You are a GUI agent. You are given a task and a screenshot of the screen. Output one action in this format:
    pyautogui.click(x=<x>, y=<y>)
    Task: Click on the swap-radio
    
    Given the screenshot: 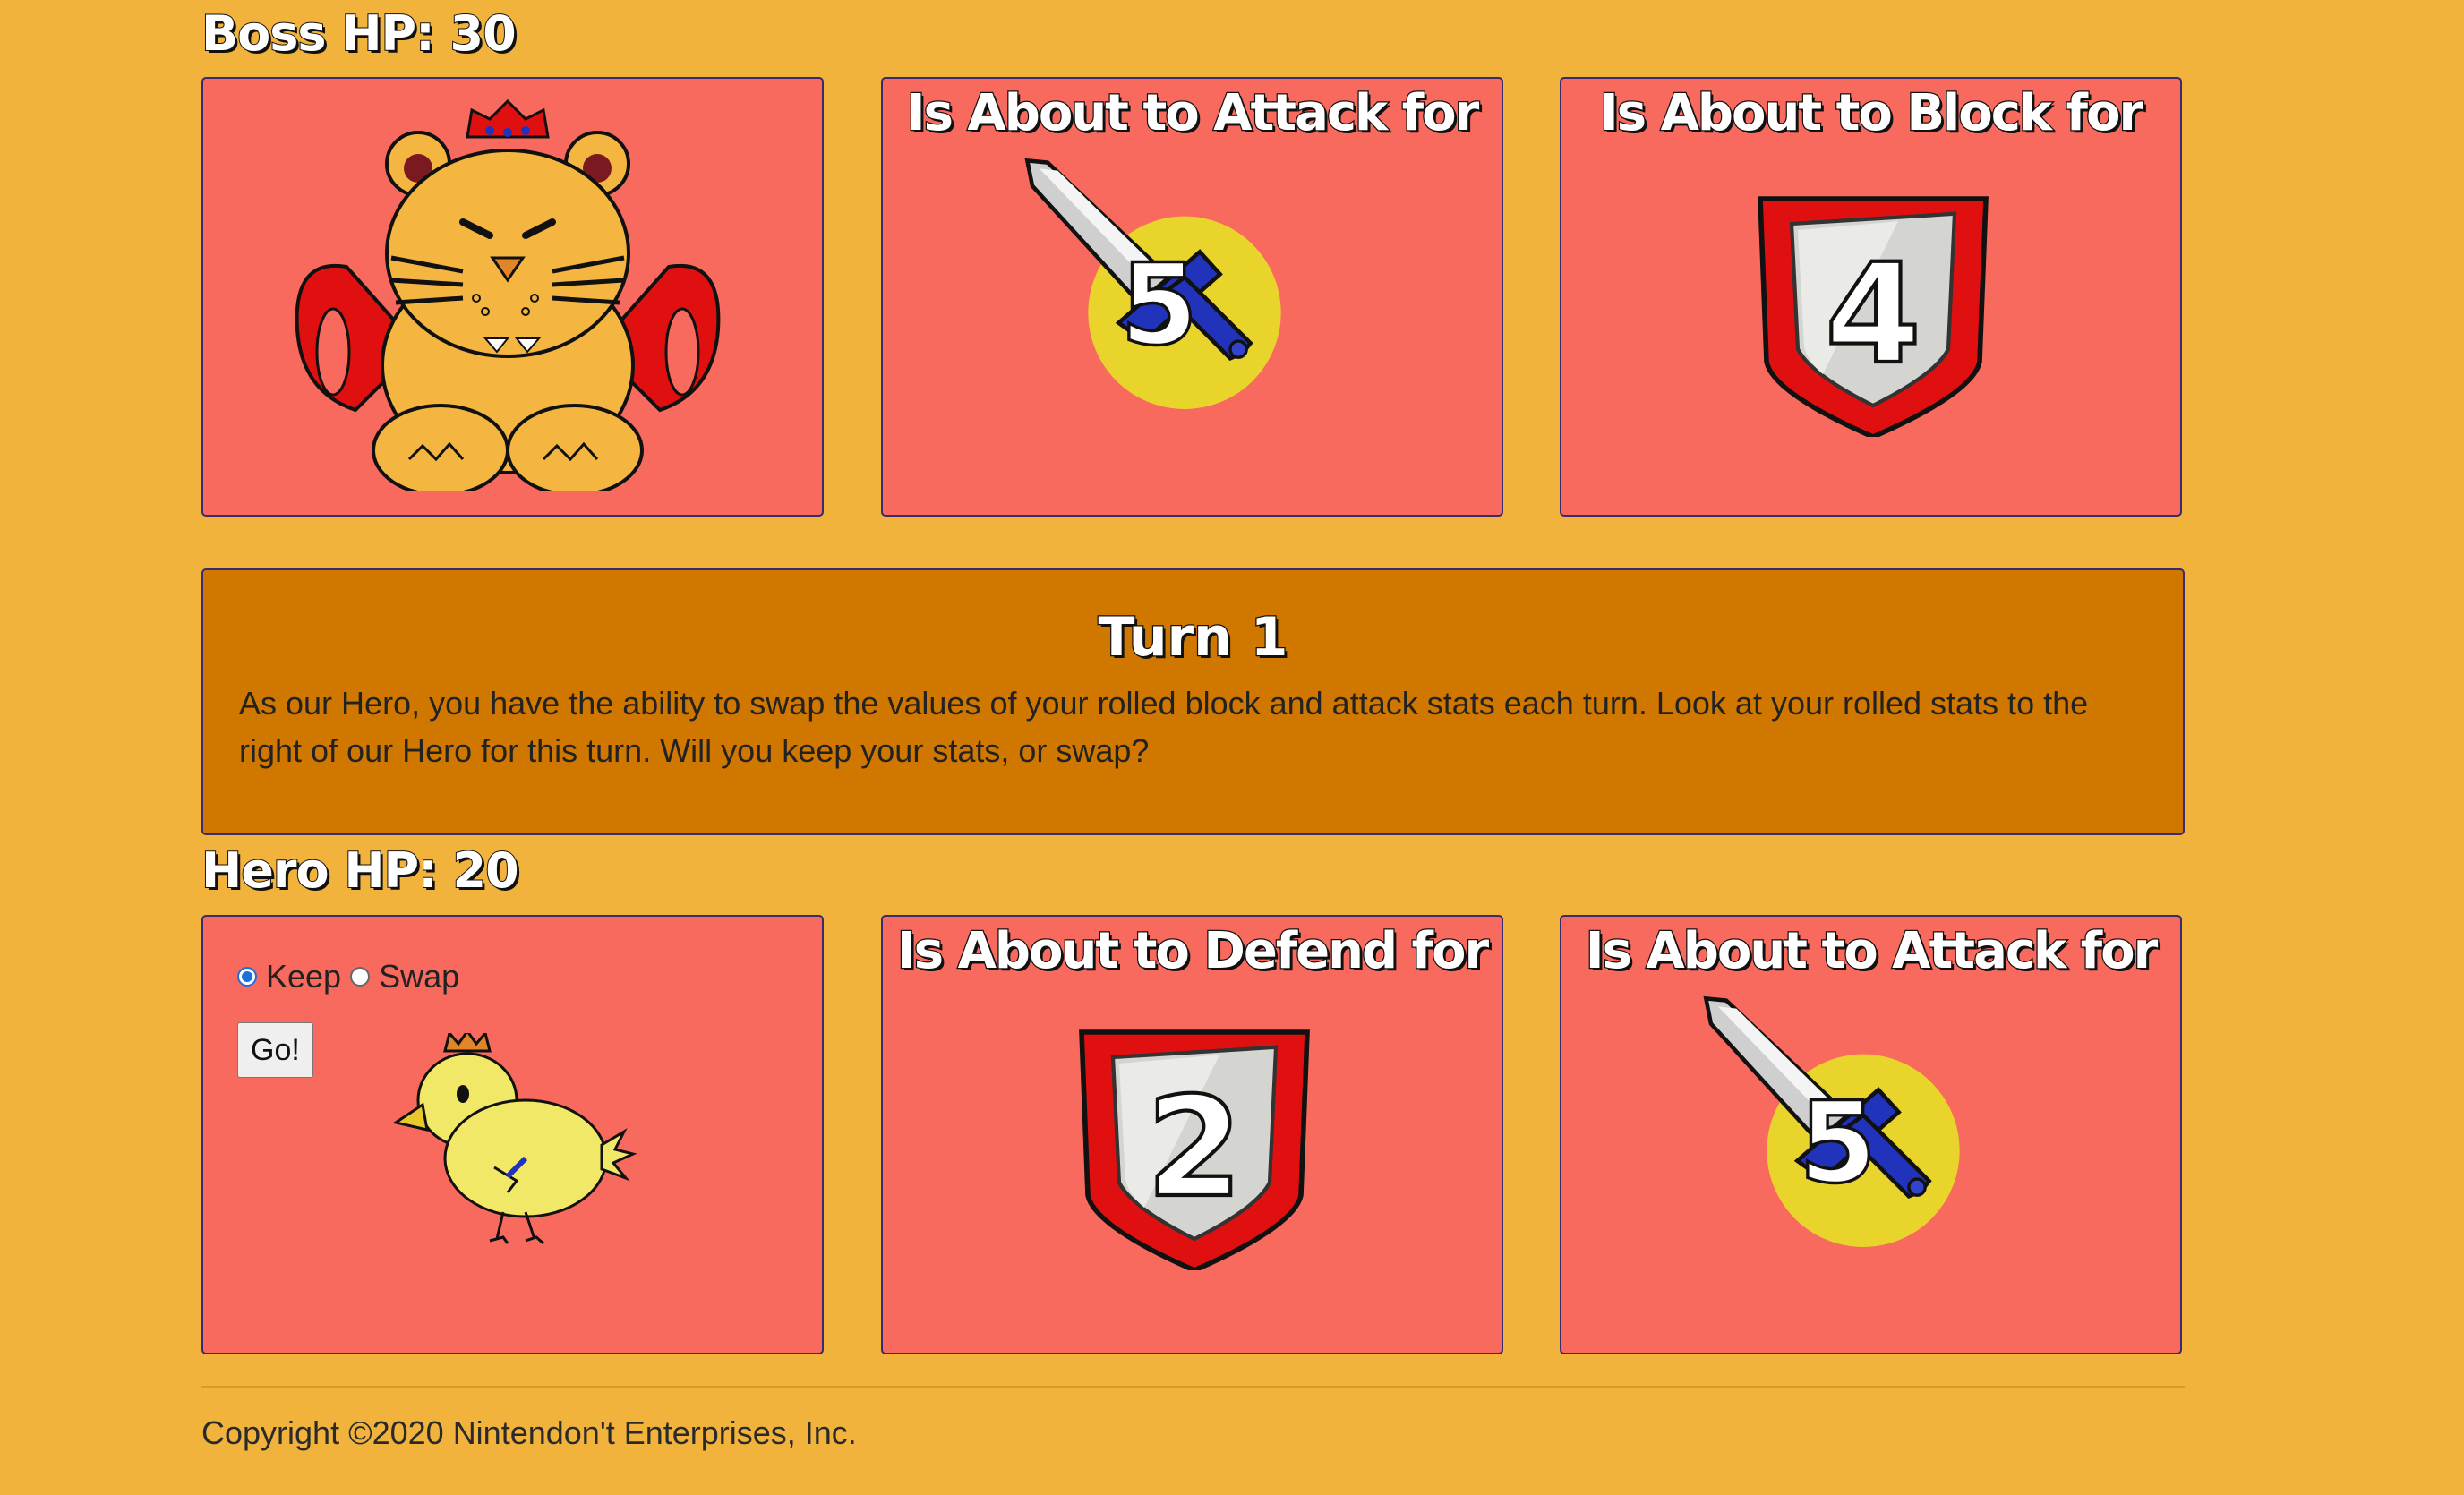 What is the action you would take?
    pyautogui.click(x=360, y=977)
    